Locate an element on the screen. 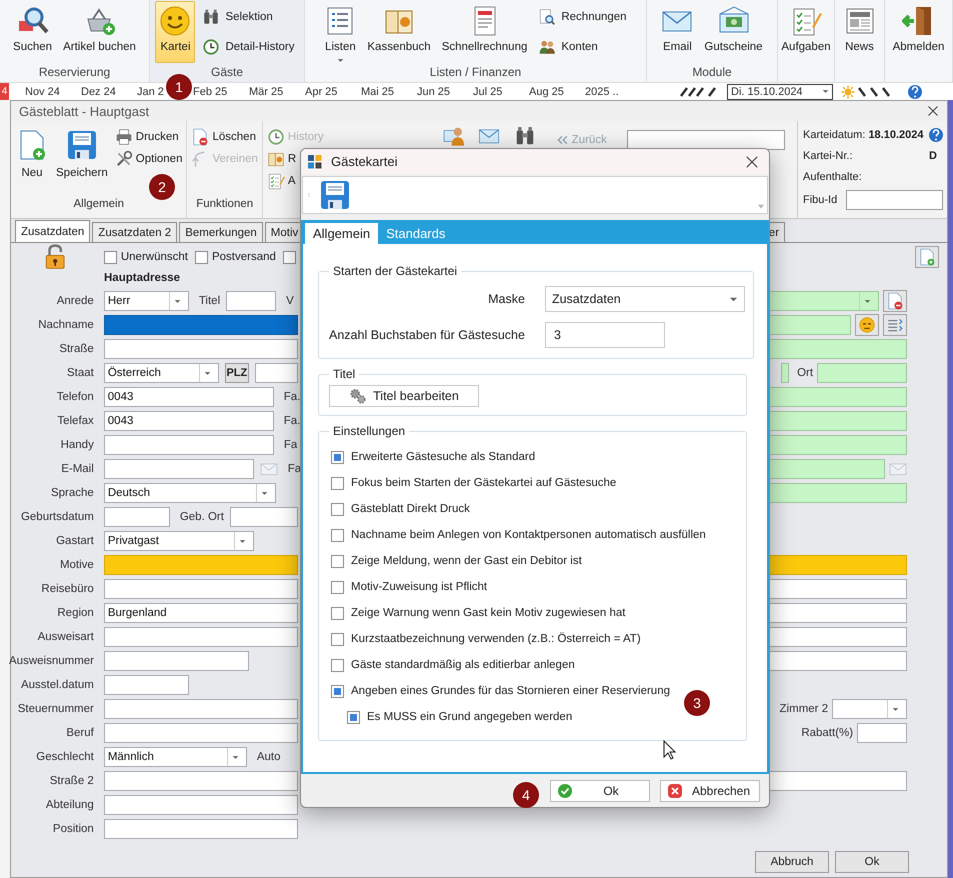 This screenshot has height=878, width=953. checkbox: Postversand is located at coordinates (235, 257).